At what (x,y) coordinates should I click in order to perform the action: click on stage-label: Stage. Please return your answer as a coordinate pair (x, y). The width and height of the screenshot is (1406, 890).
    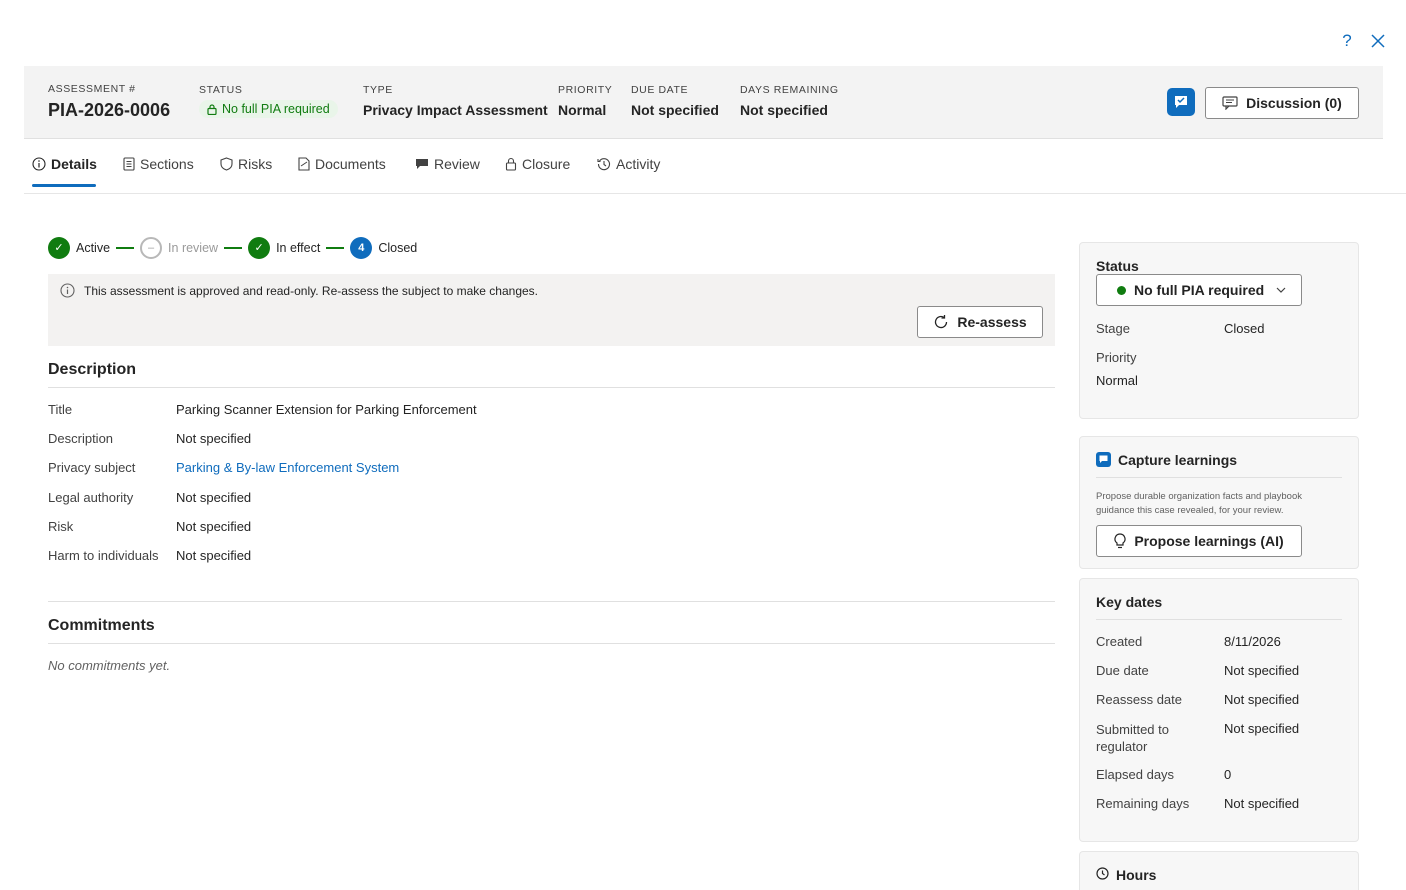
    Looking at the image, I should click on (1113, 328).